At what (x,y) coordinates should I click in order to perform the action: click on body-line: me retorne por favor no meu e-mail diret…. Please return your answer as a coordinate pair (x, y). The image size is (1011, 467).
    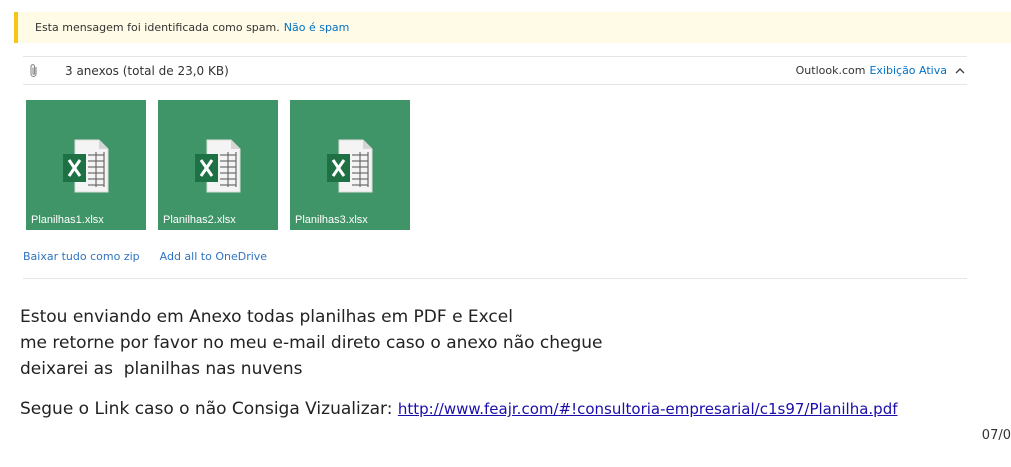
    Looking at the image, I should click on (311, 343).